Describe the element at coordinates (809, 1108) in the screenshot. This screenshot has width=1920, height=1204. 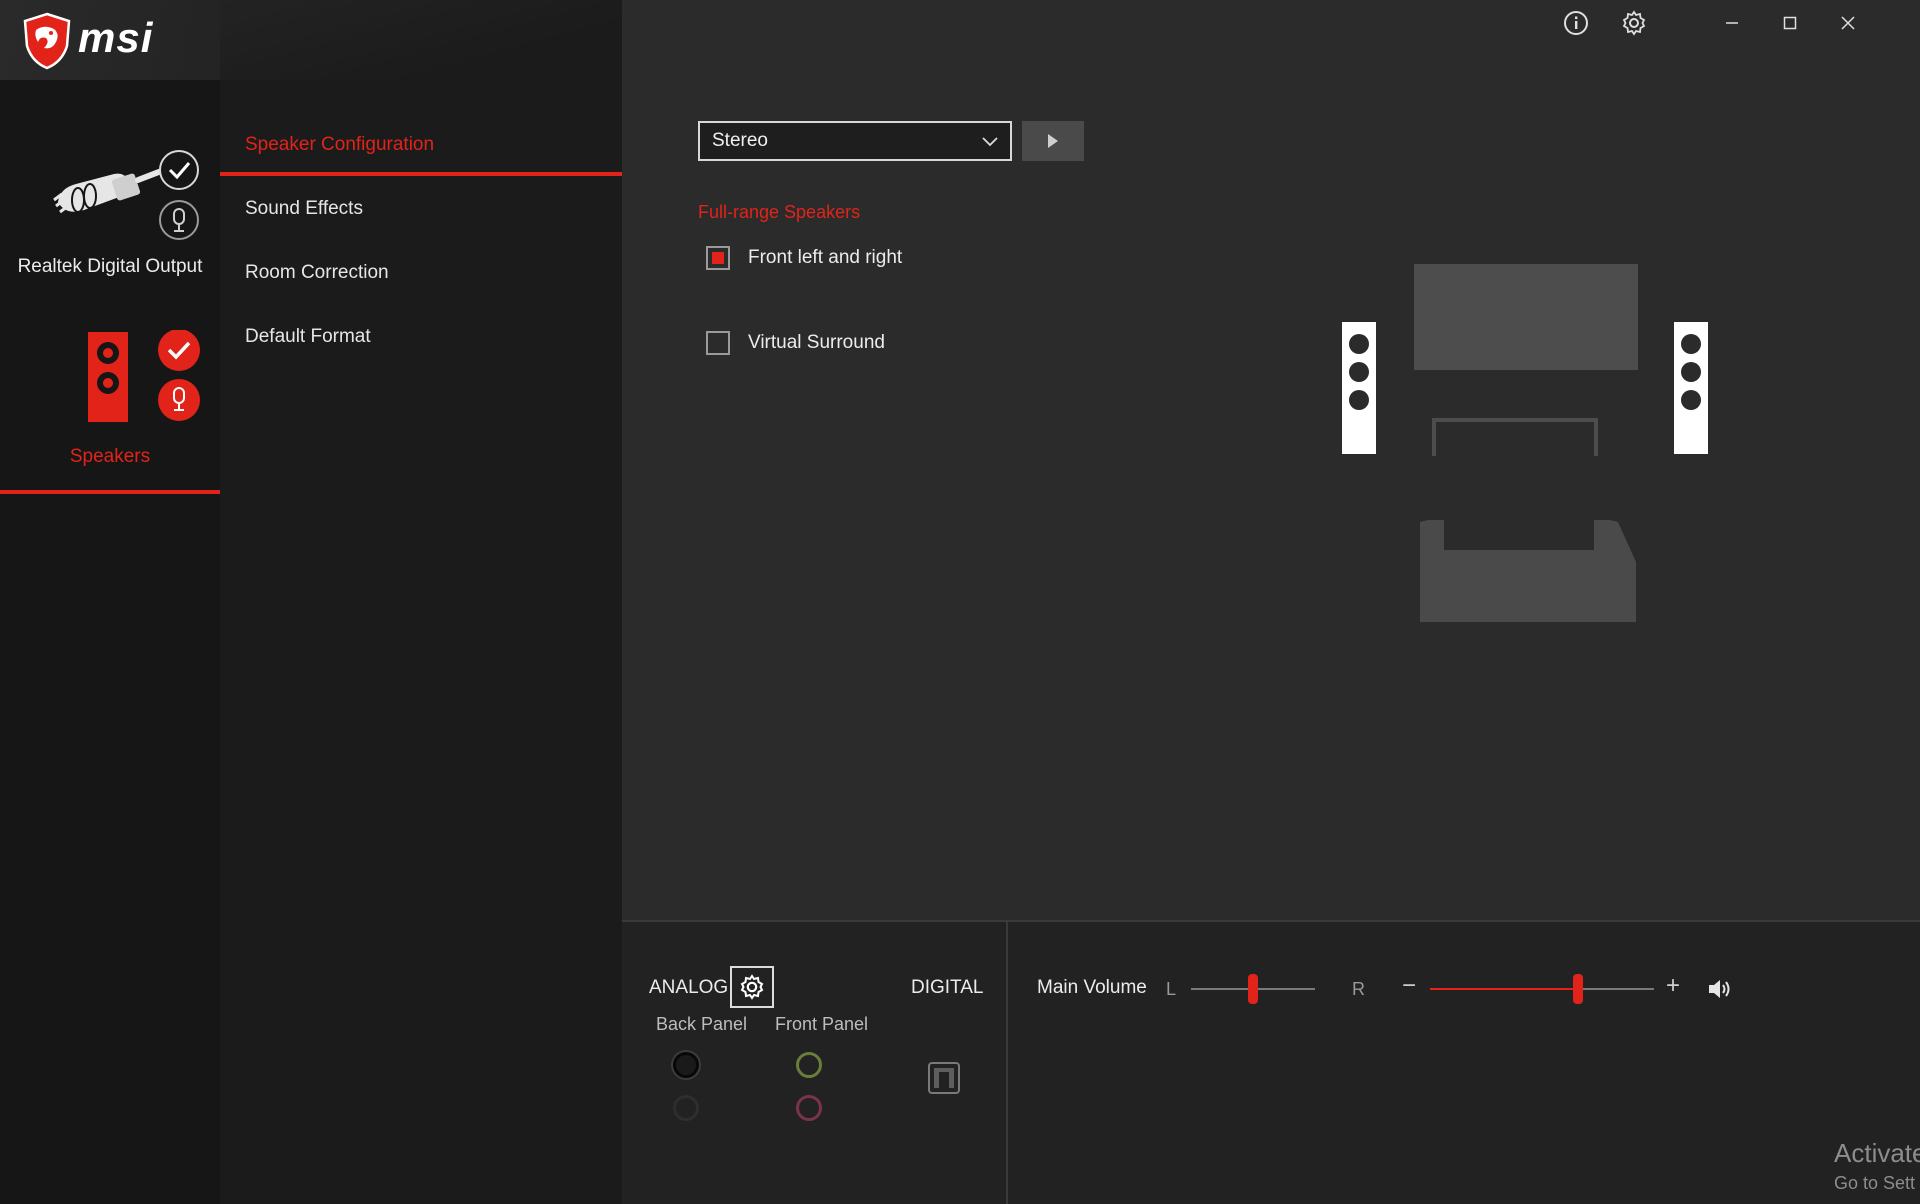
I see `front-panel-jack-pink` at that location.